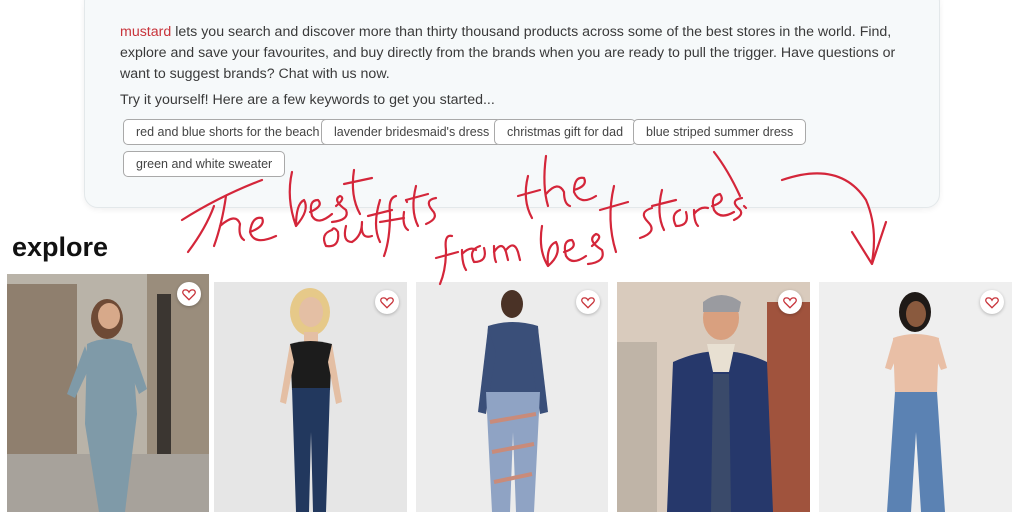 The height and width of the screenshot is (512, 1024). What do you see at coordinates (565, 132) in the screenshot?
I see `keyword-chip: christmas gift for dad` at bounding box center [565, 132].